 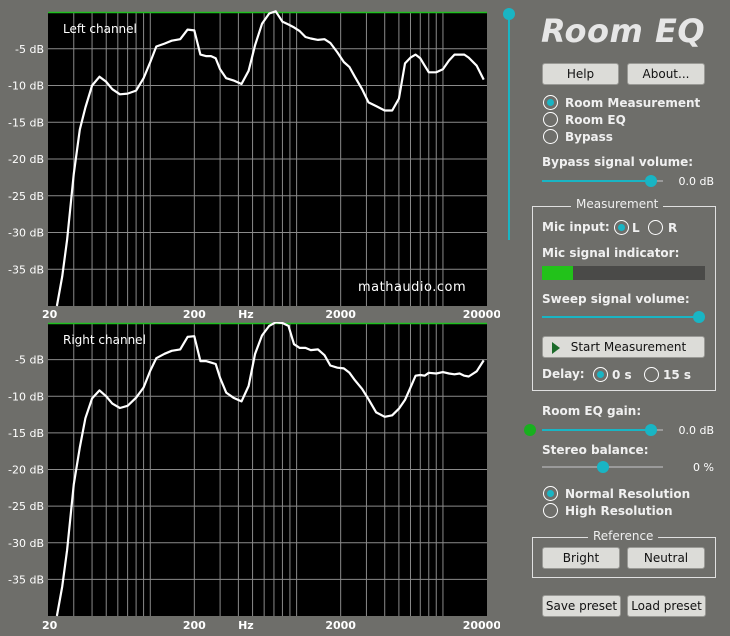 I want to click on chart0-x-tick-label: 20, so click(x=50, y=314).